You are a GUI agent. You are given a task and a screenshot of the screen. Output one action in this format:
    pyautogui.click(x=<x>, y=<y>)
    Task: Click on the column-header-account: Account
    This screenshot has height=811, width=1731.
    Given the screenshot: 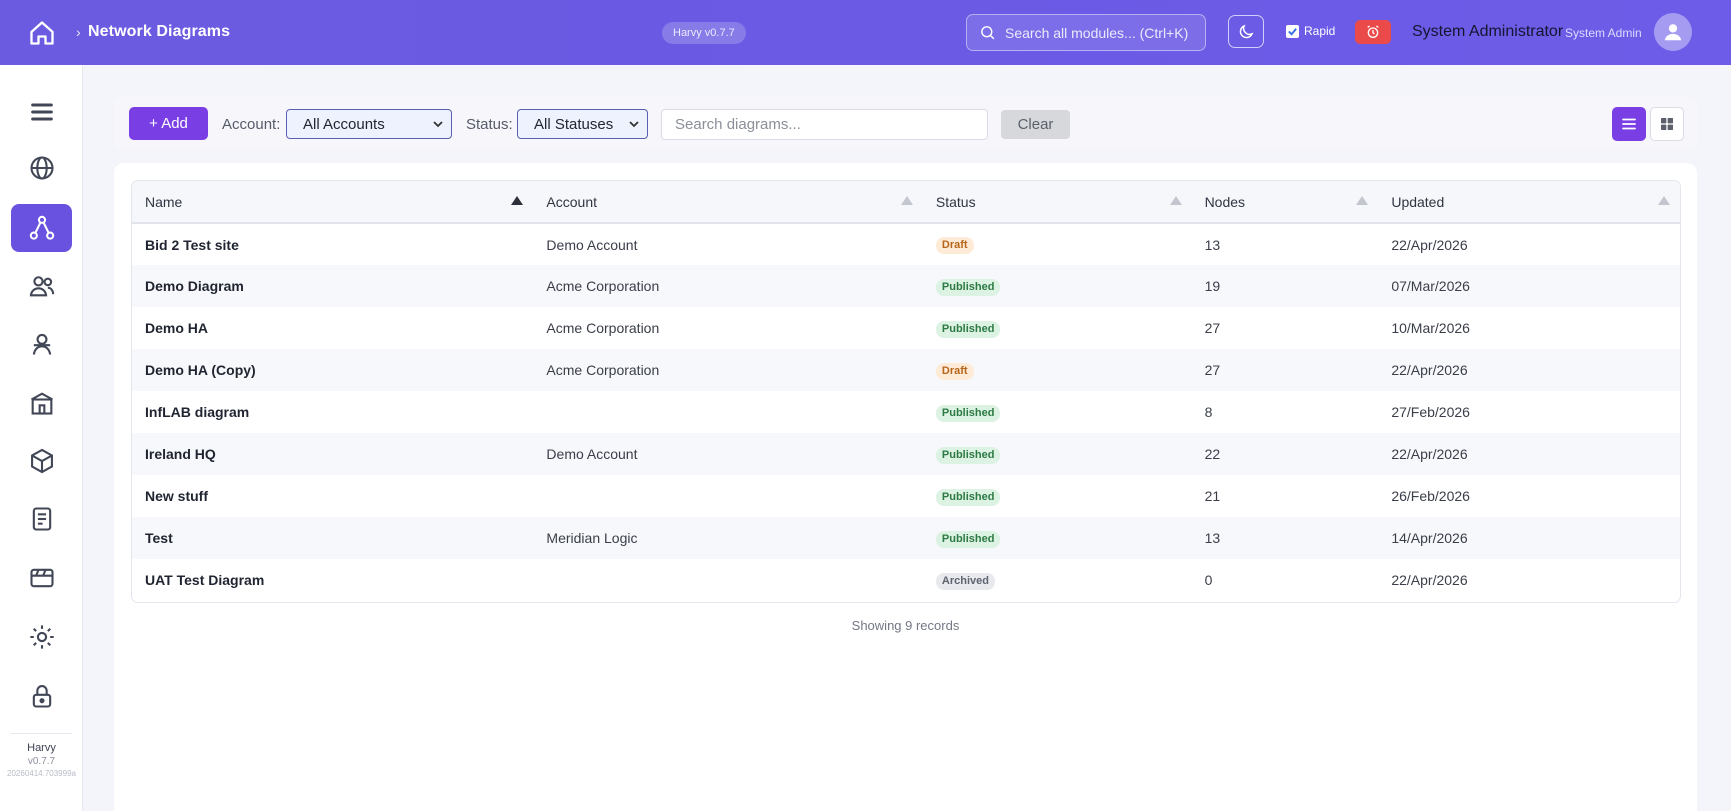 What is the action you would take?
    pyautogui.click(x=727, y=202)
    